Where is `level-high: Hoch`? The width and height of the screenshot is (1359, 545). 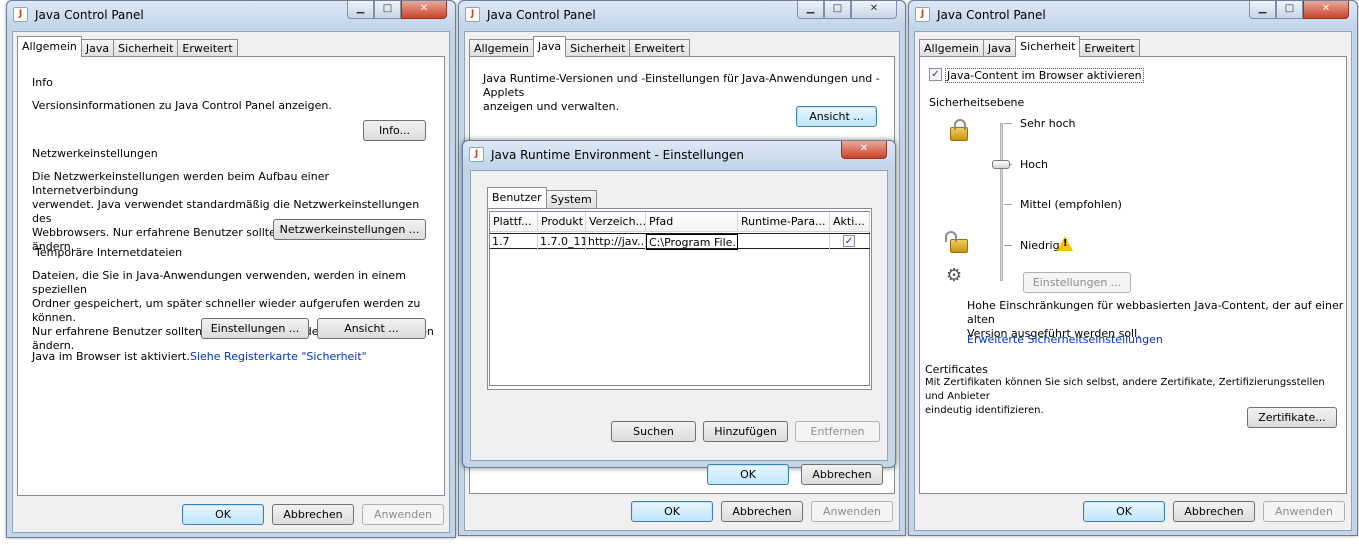 level-high: Hoch is located at coordinates (1034, 164).